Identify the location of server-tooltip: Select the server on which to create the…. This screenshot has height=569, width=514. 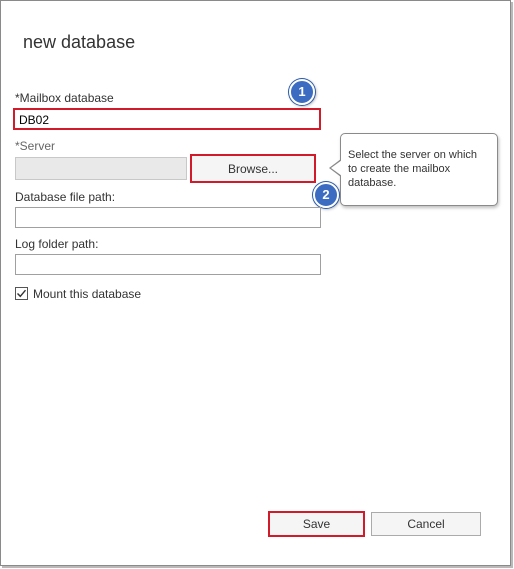
(419, 169).